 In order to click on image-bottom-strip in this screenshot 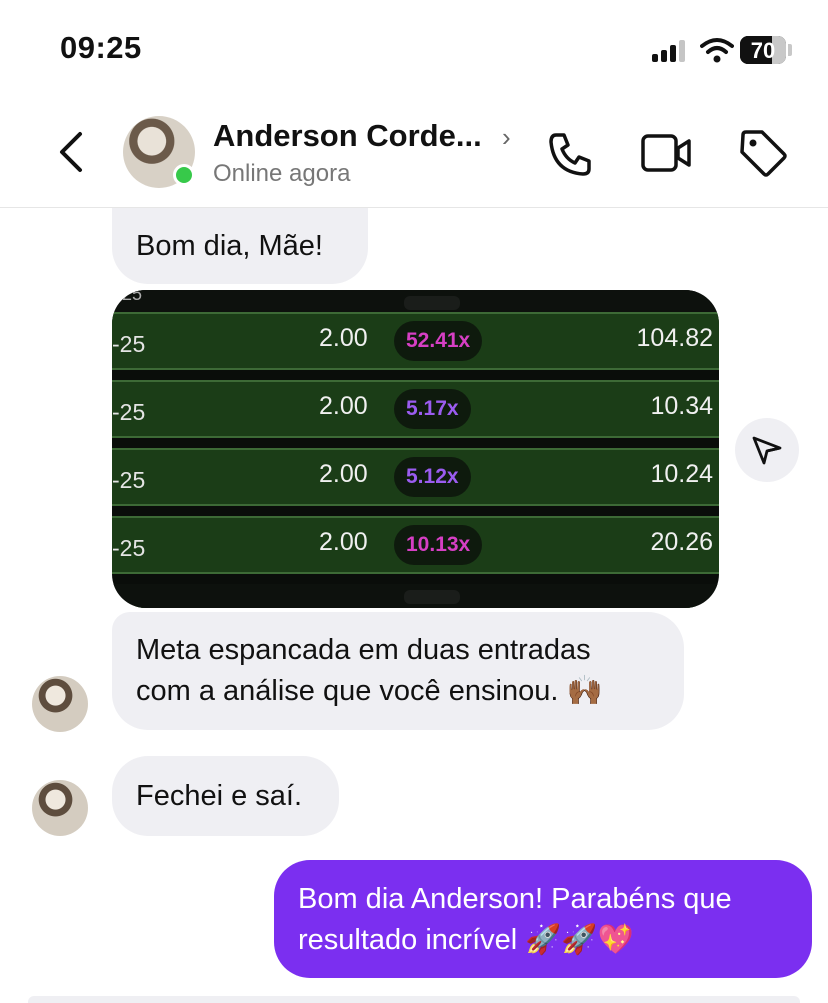, I will do `click(415, 596)`.